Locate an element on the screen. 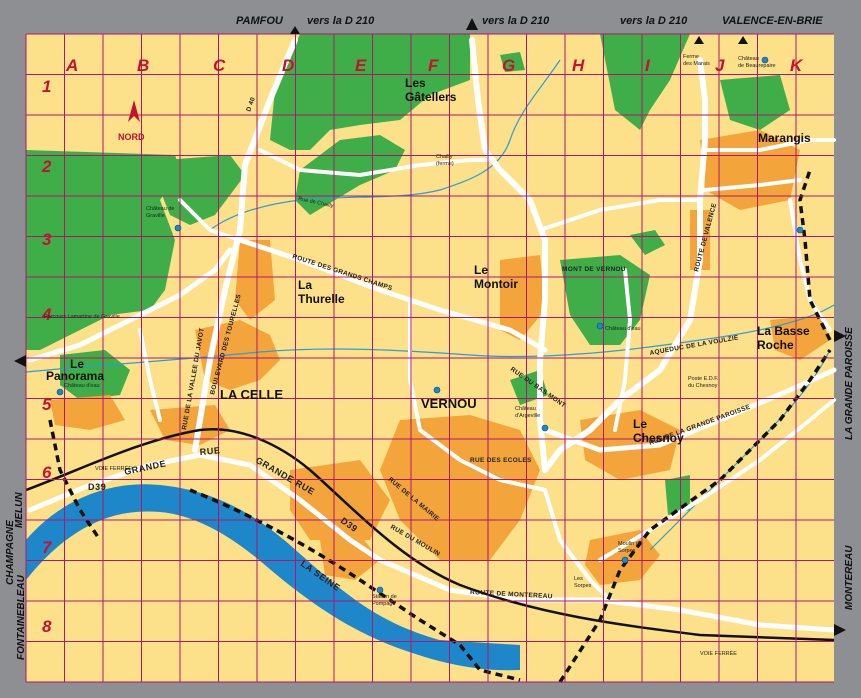  poi-station-pompage-l2: Pompage is located at coordinates (384, 604).